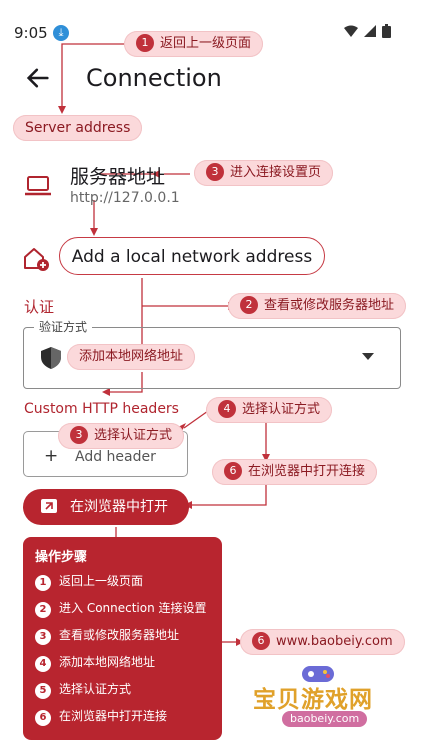  I want to click on battery-icon, so click(386, 31).